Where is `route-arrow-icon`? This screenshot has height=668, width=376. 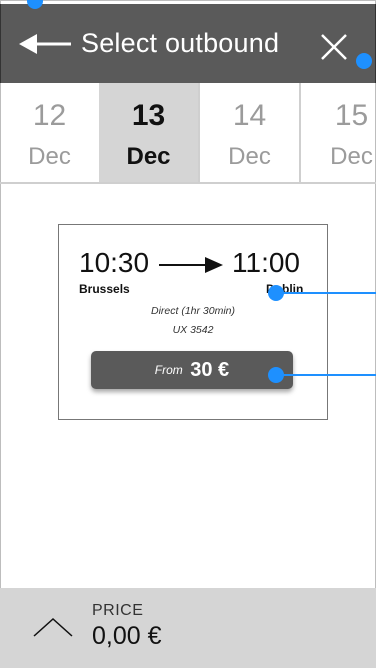
route-arrow-icon is located at coordinates (191, 265).